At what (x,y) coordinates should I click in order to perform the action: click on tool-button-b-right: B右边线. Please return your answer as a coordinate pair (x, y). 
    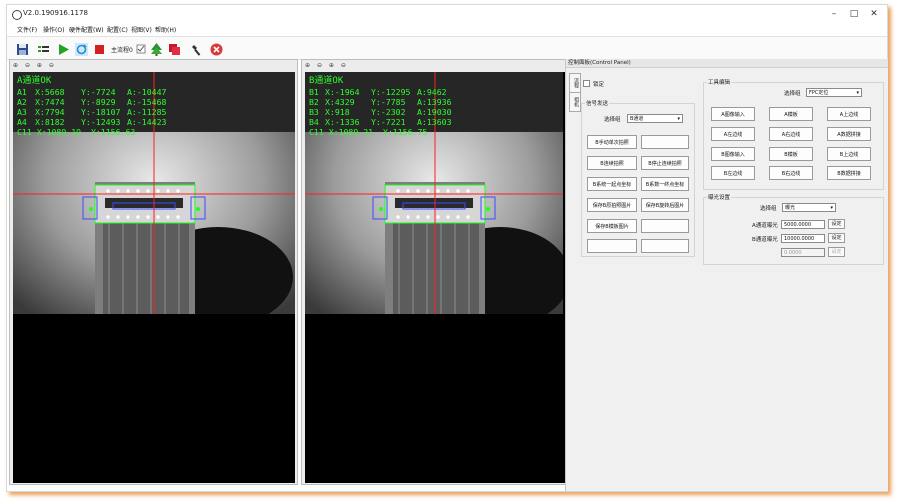
    Looking at the image, I should click on (791, 173).